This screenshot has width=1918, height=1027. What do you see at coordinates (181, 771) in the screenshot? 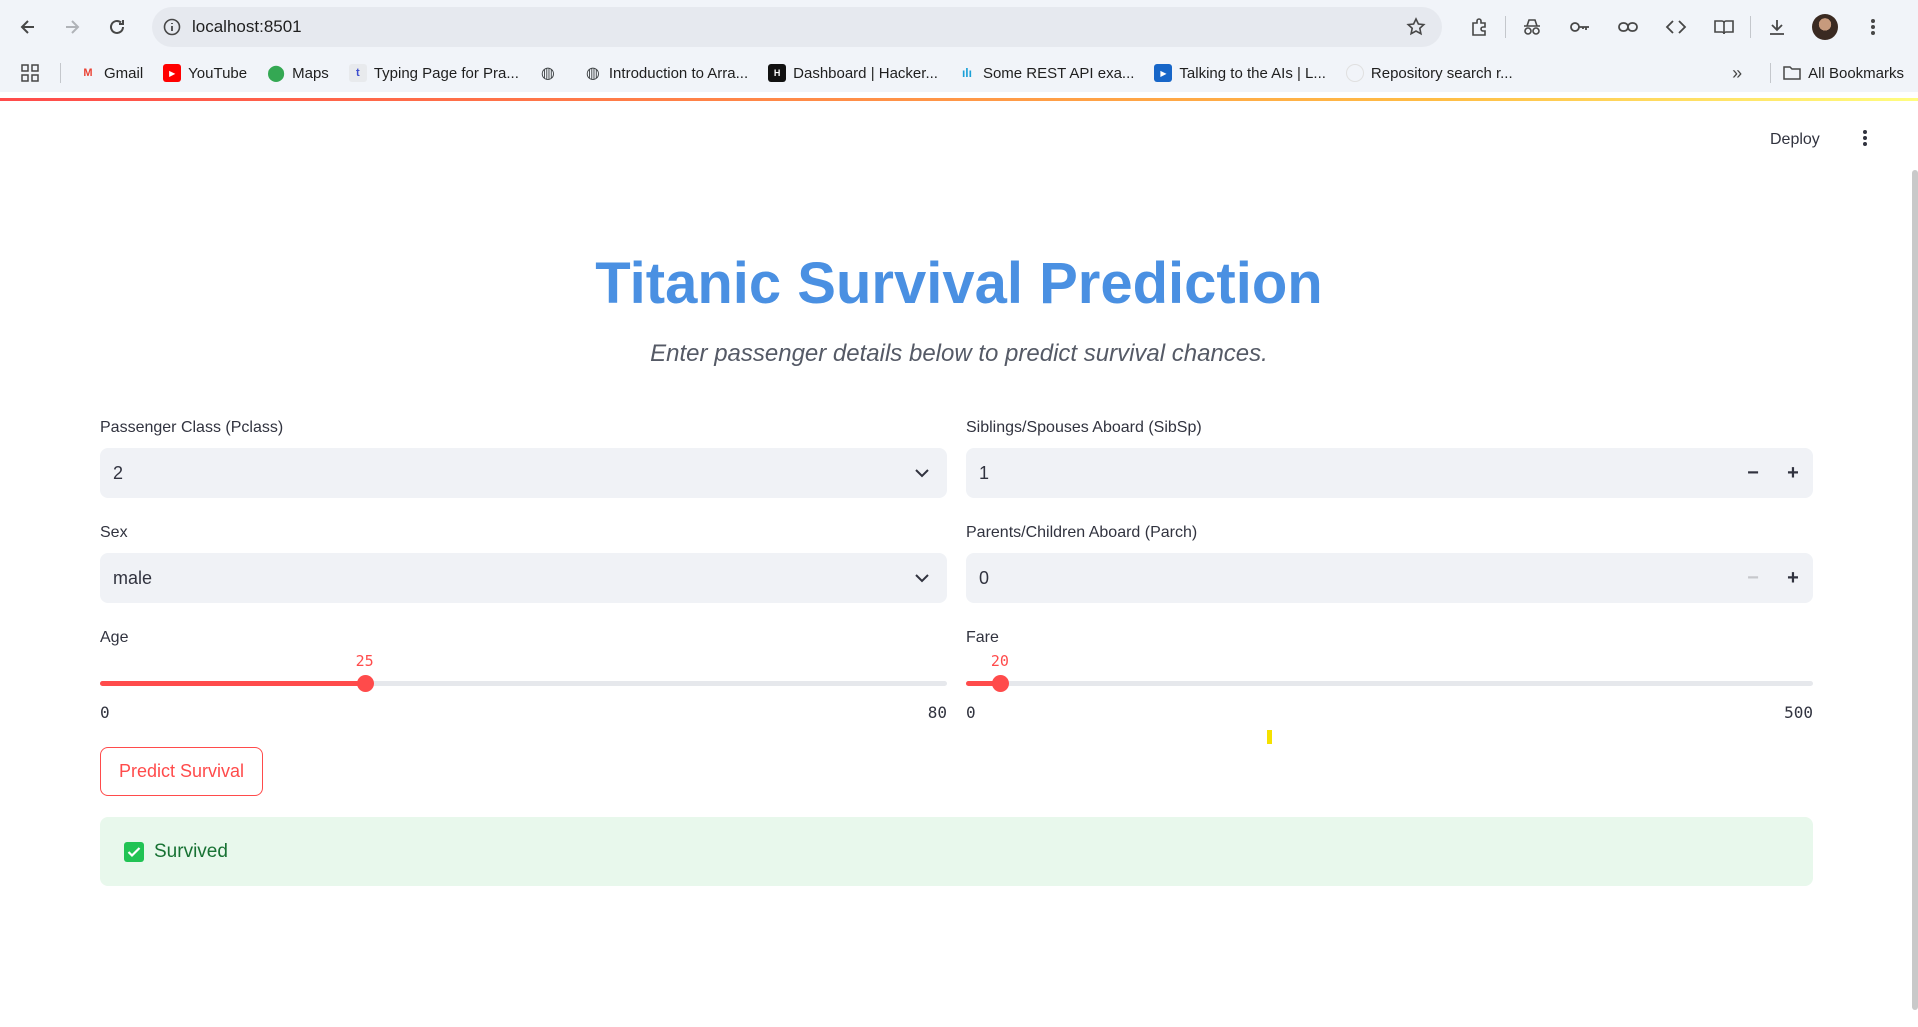
I see `predict-survival-button: Predict Survival` at bounding box center [181, 771].